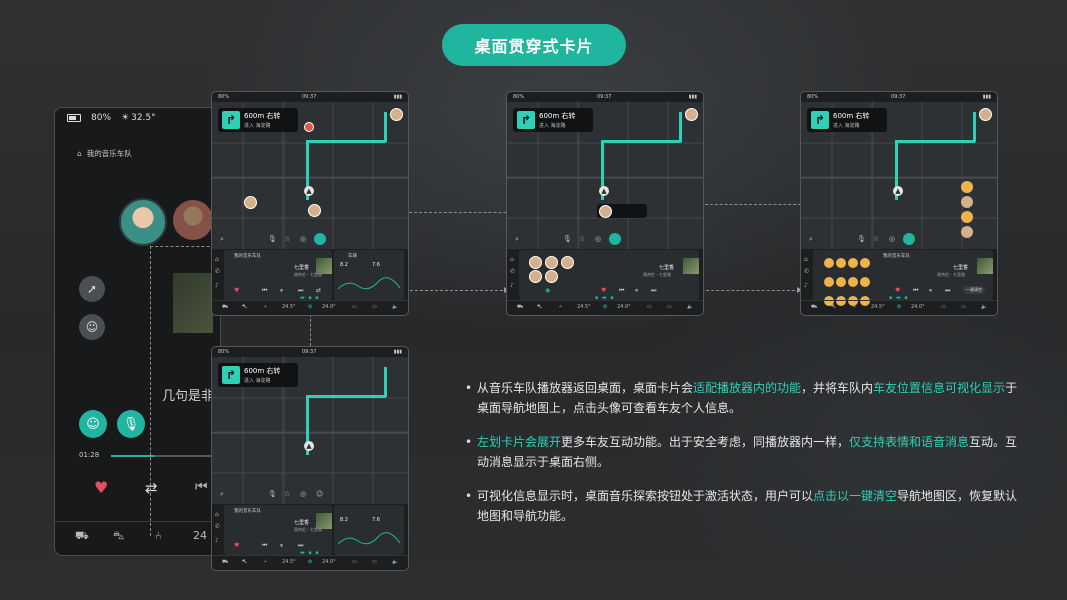 Image resolution: width=1067 pixels, height=600 pixels. What do you see at coordinates (131, 424) in the screenshot?
I see `voice-button: 🎙` at bounding box center [131, 424].